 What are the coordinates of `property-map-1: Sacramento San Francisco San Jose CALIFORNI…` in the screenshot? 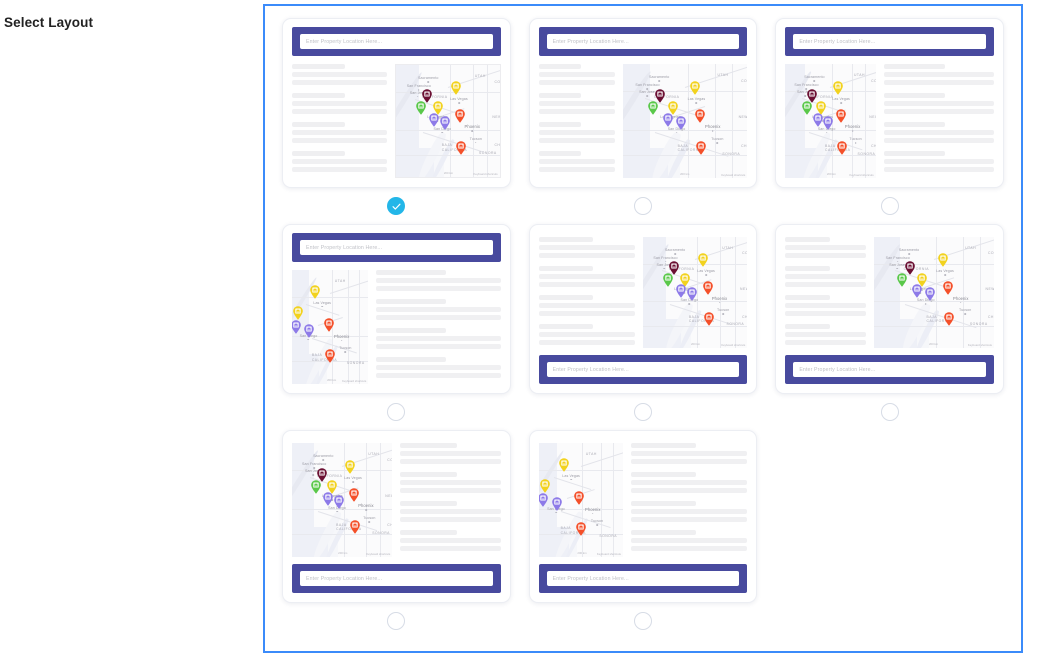 It's located at (448, 121).